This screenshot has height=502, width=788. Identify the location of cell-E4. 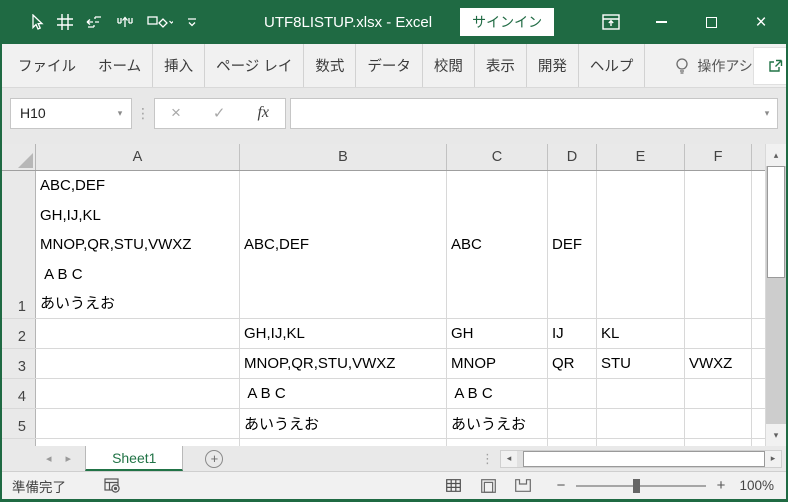
(641, 393).